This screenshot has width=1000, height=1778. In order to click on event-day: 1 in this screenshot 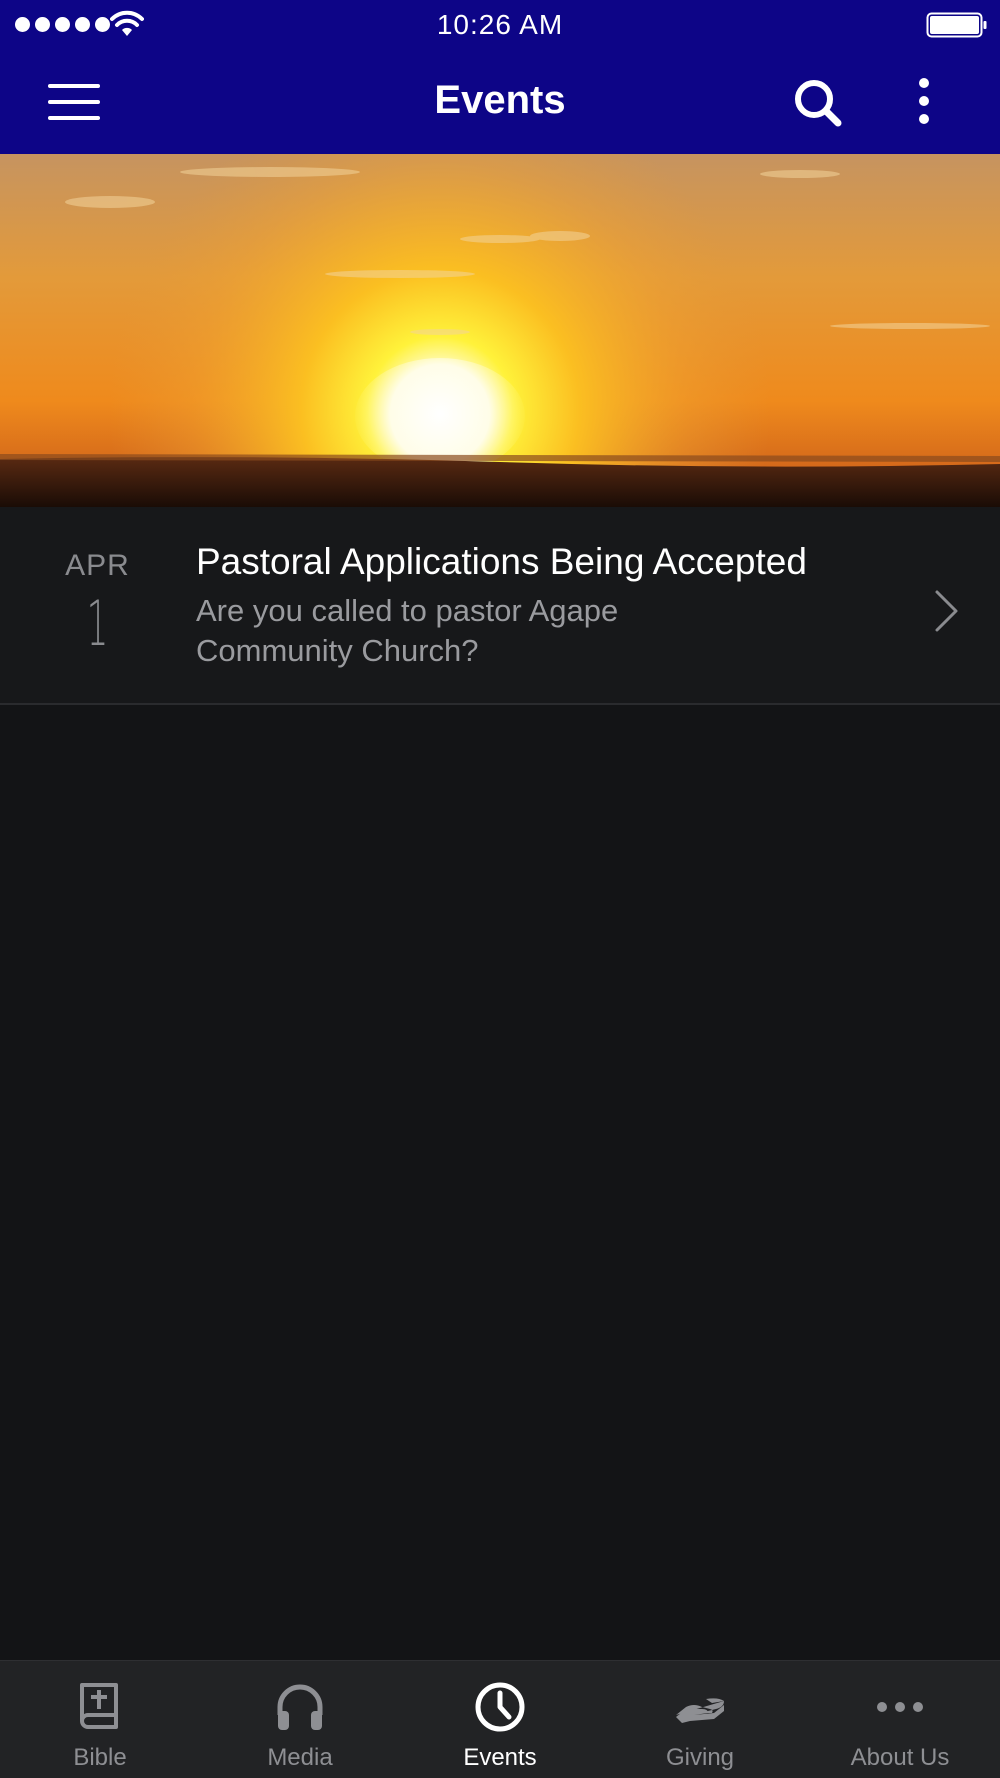, I will do `click(97, 623)`.